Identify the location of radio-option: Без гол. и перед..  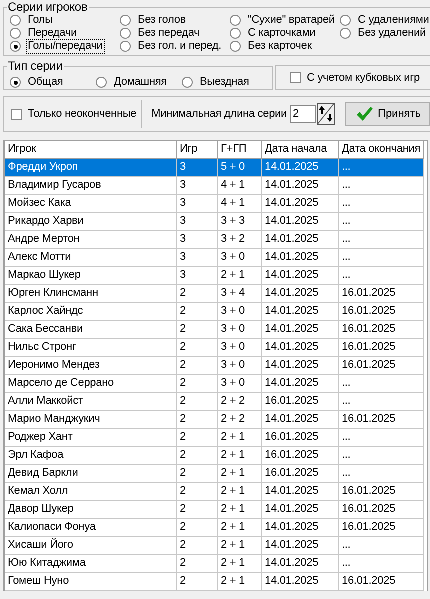
(175, 46).